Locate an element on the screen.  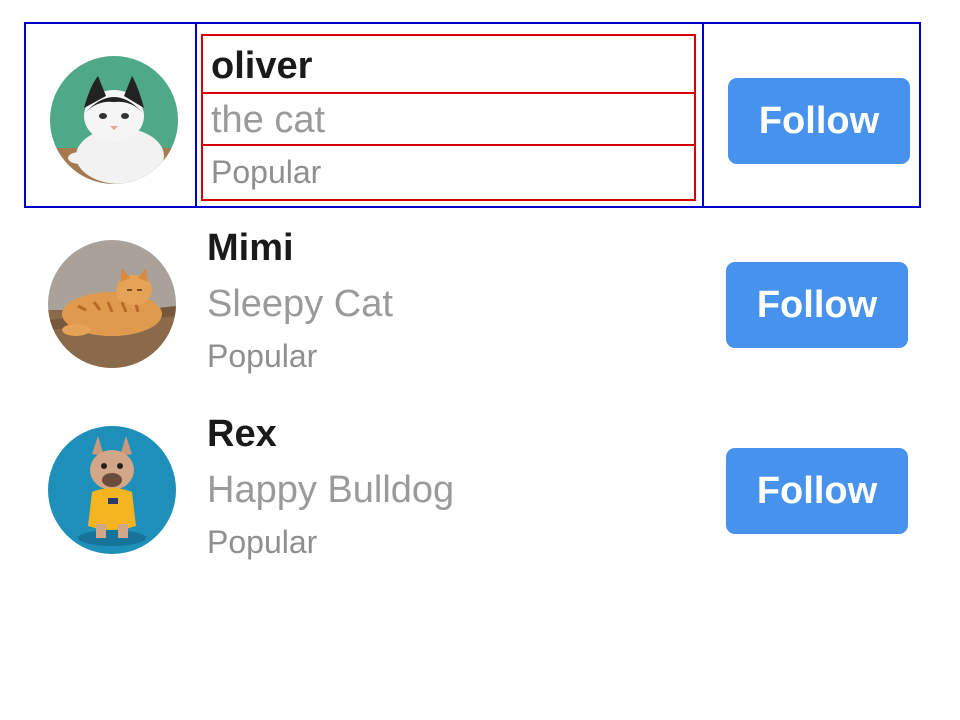
user-subtitle: the cat is located at coordinates (448, 120).